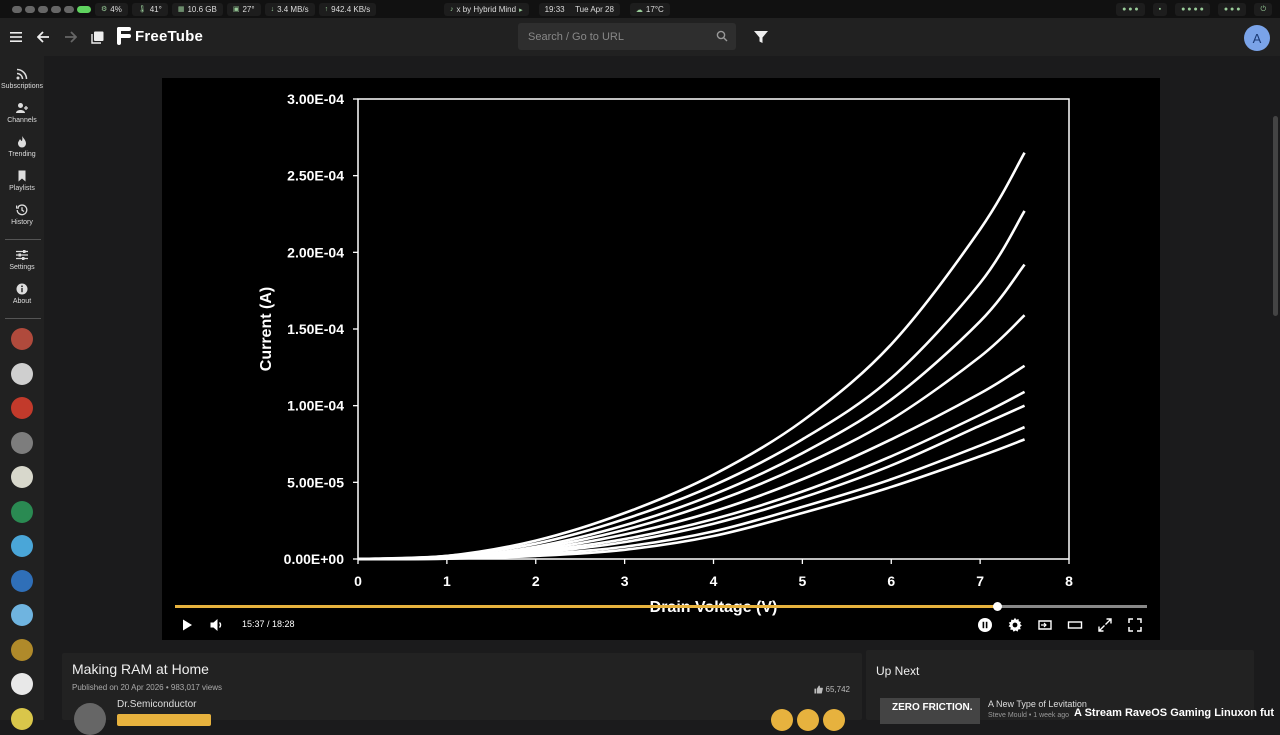  Describe the element at coordinates (586, 606) in the screenshot. I see `video-progress-fill` at that location.